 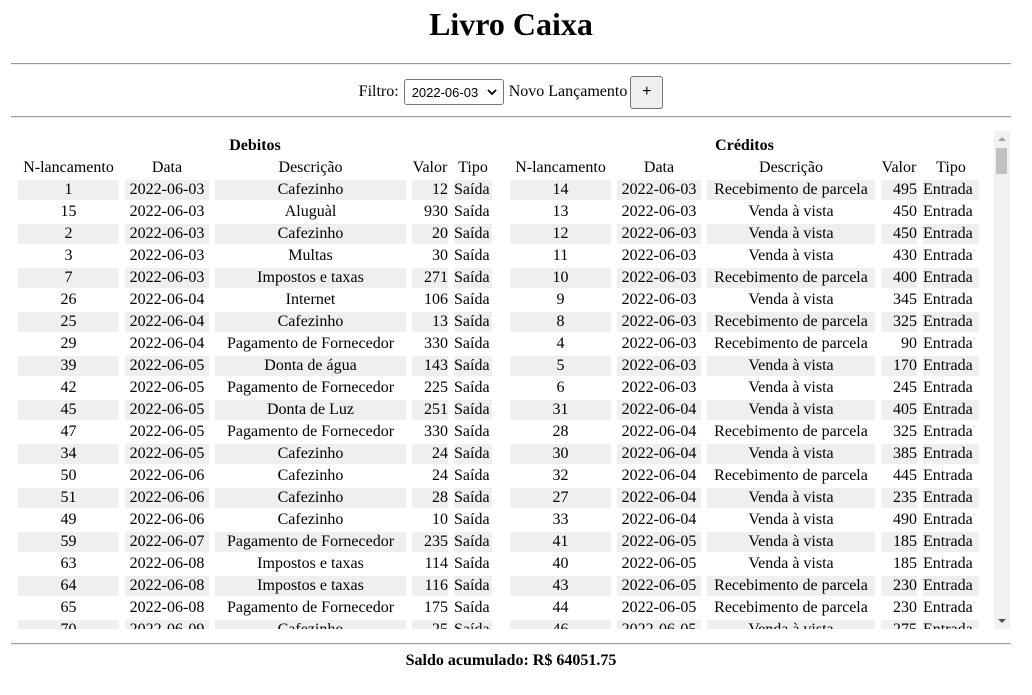 What do you see at coordinates (255, 212) in the screenshot?
I see `table-row: 15 2022-06-03 Aluguàl 930 Saída` at bounding box center [255, 212].